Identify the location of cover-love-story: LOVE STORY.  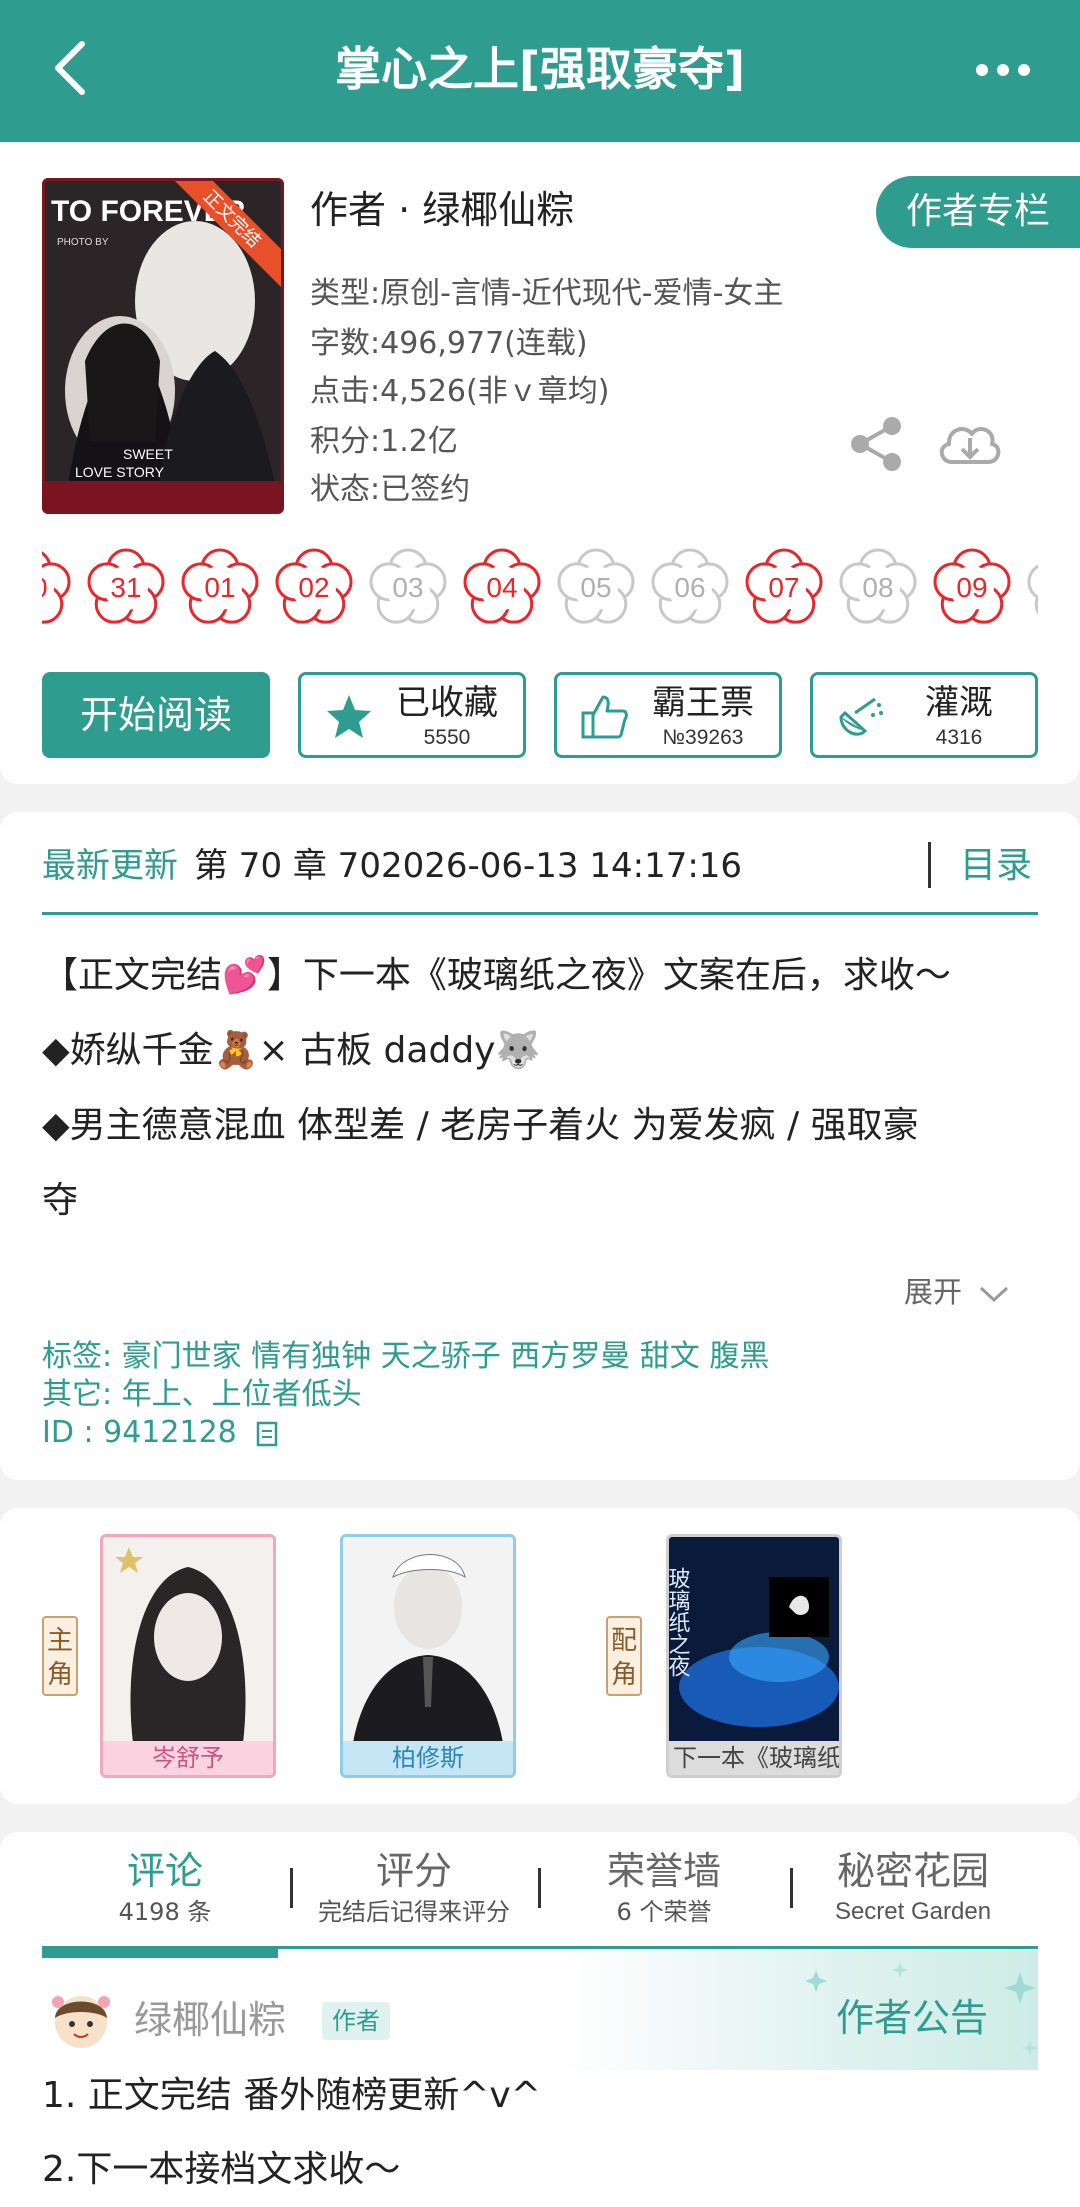
(120, 472).